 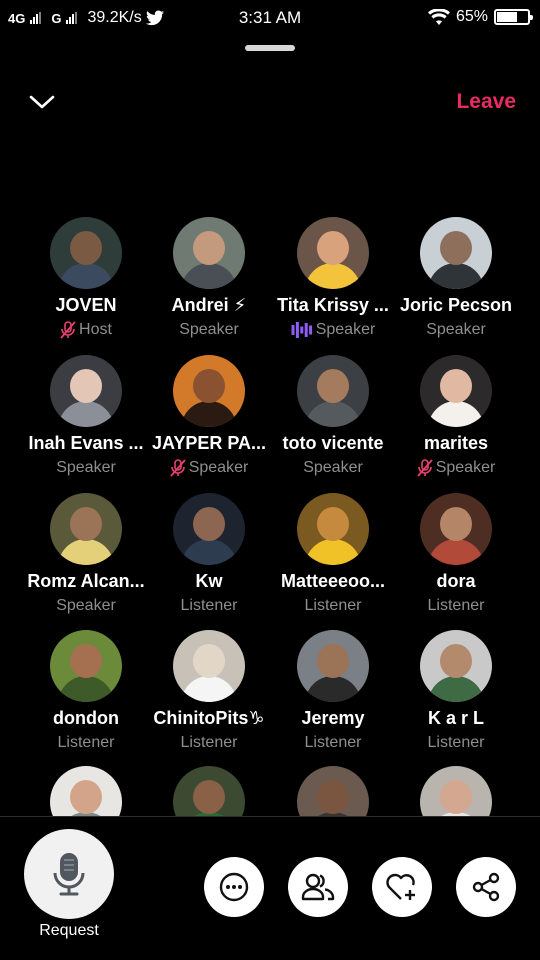 I want to click on participant-card: Tita Krissy ... Speaker, so click(x=333, y=278).